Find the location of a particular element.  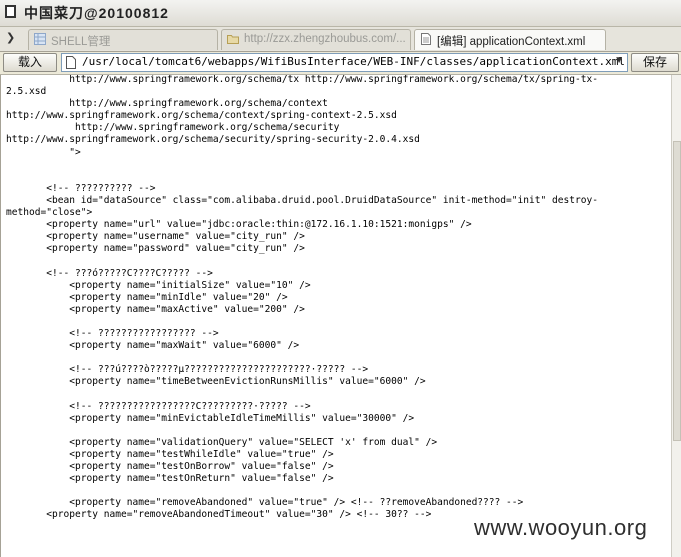

window-title: 中国菜刀@20100812 is located at coordinates (96, 13).